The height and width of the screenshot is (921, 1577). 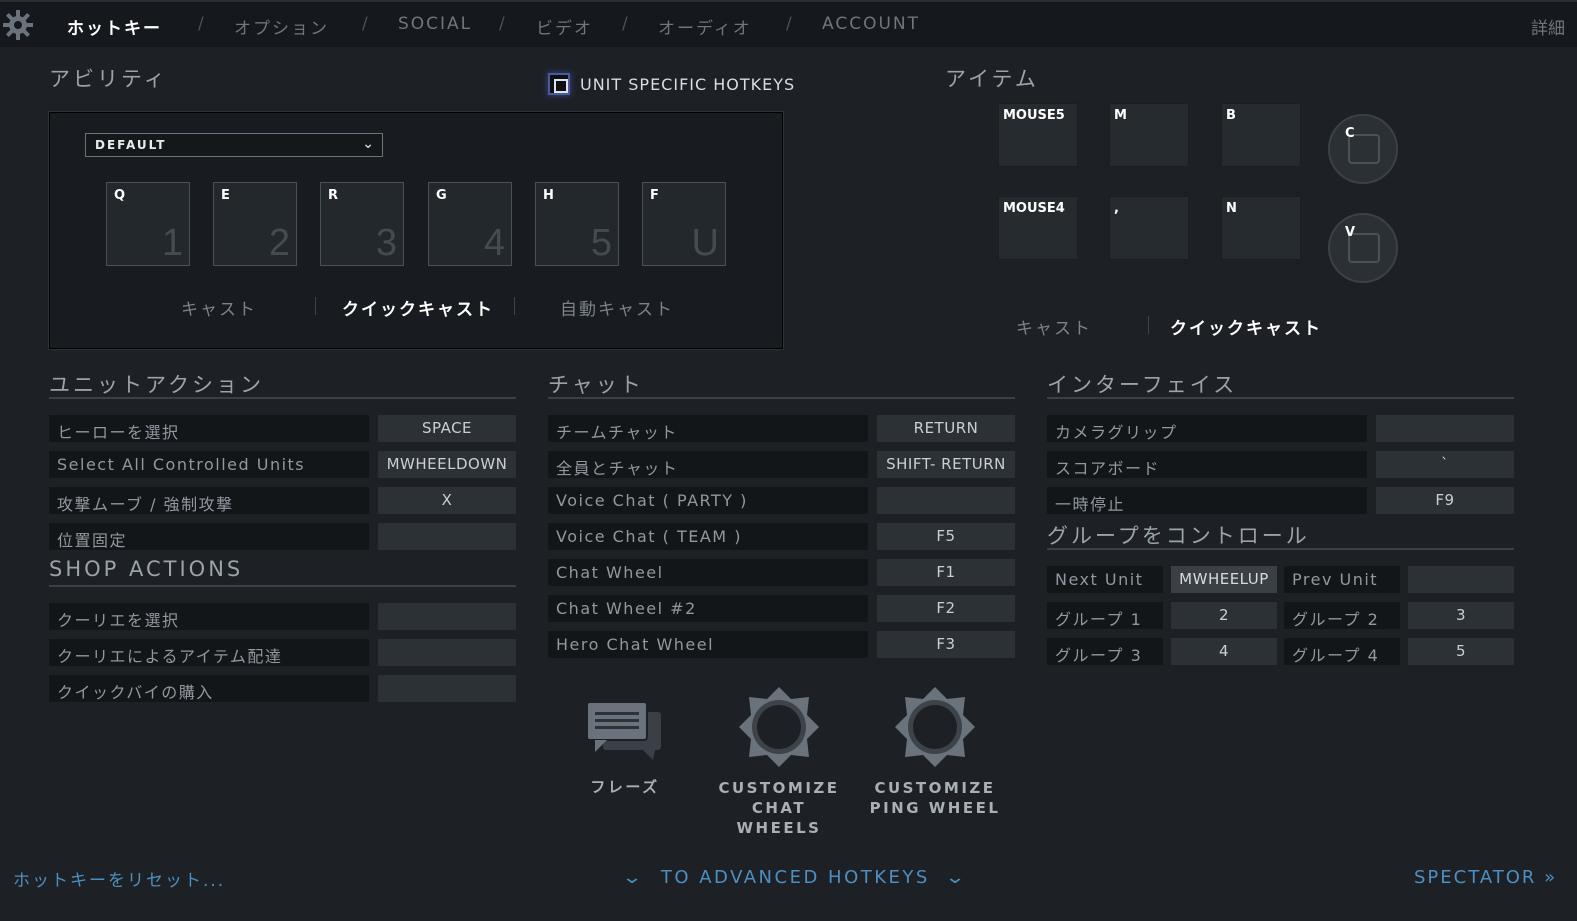 I want to click on hotkey-binding: 4, so click(x=1224, y=651).